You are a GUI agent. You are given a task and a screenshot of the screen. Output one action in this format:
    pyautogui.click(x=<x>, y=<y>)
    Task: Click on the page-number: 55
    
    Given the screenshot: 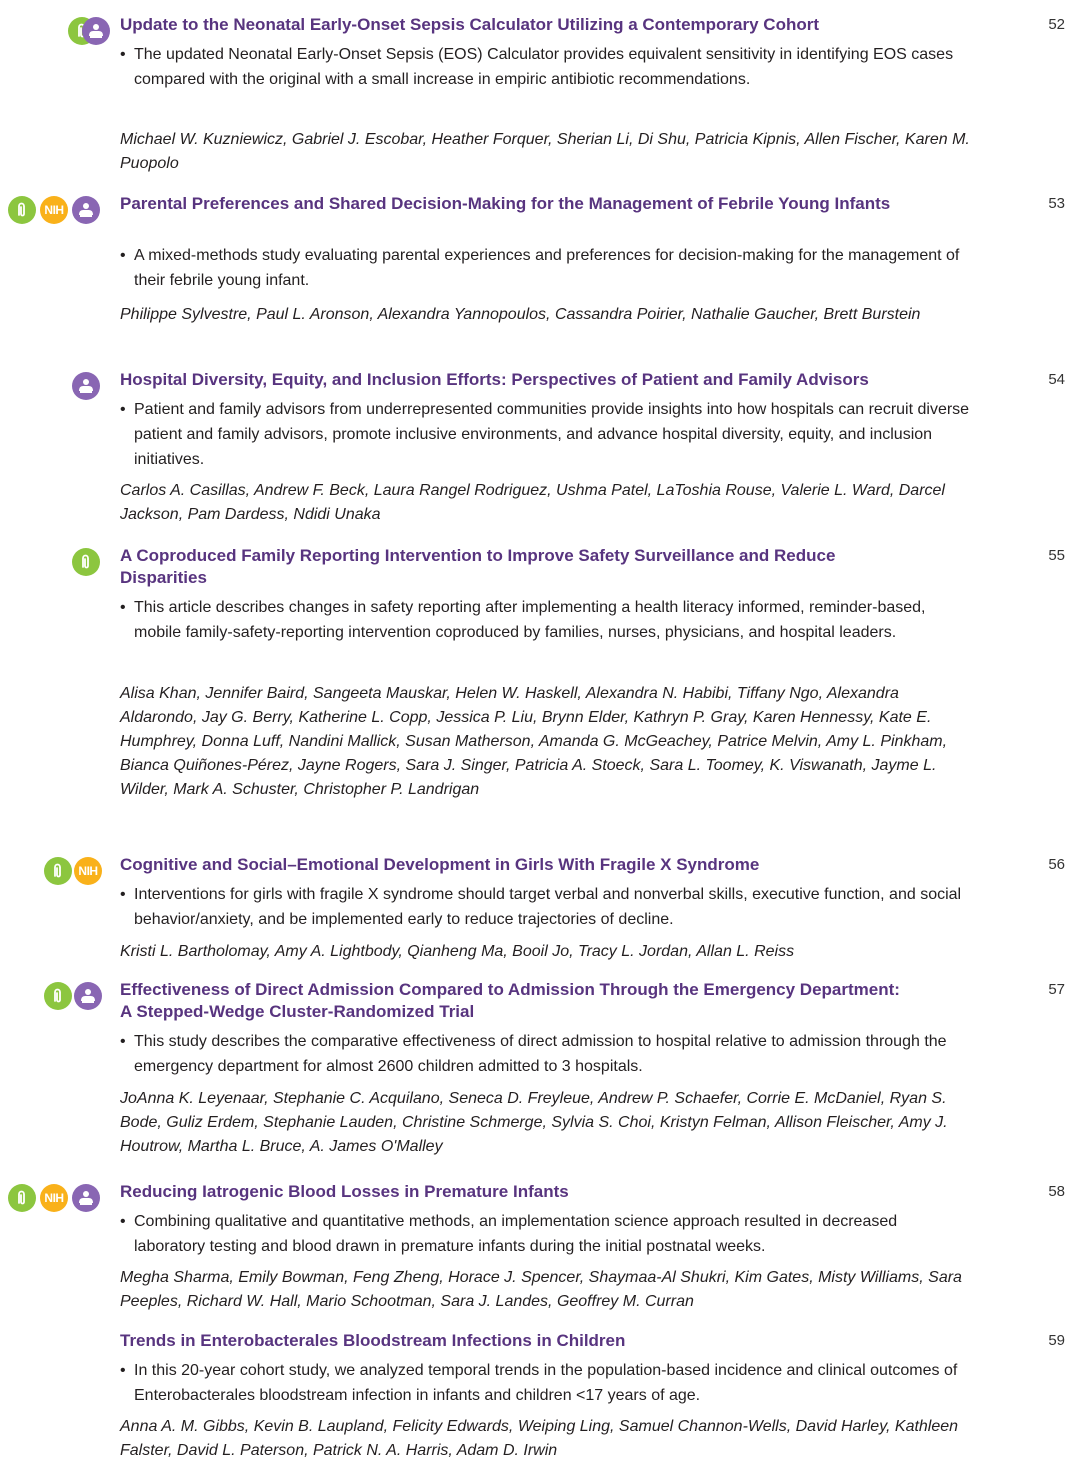 What is the action you would take?
    pyautogui.click(x=1056, y=555)
    